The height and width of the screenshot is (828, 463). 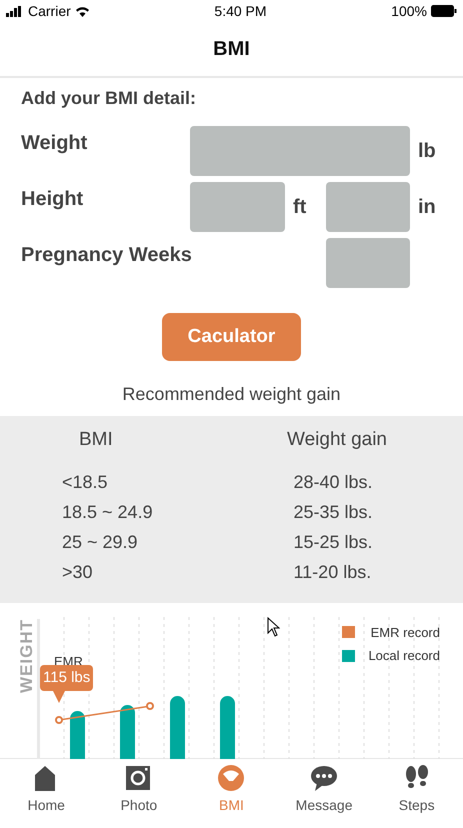 I want to click on status-time: 5:40 PM, so click(x=240, y=11).